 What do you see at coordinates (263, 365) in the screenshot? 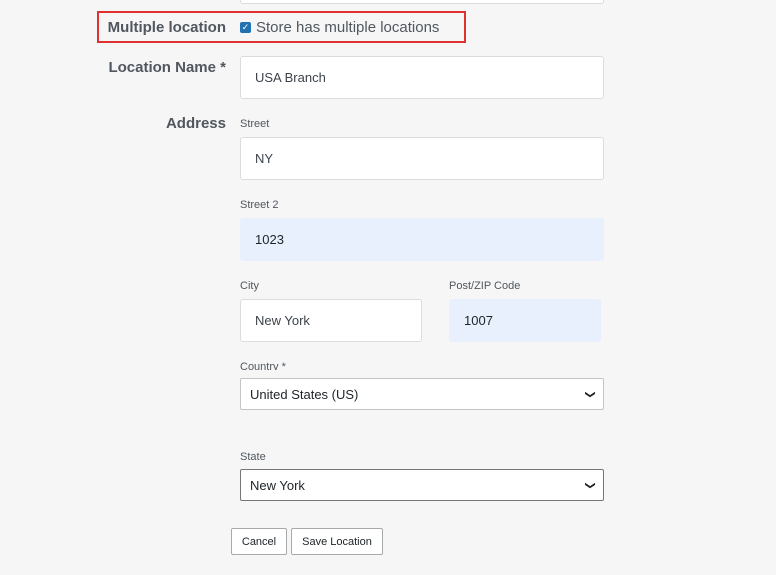
I see `country-label: Country *` at bounding box center [263, 365].